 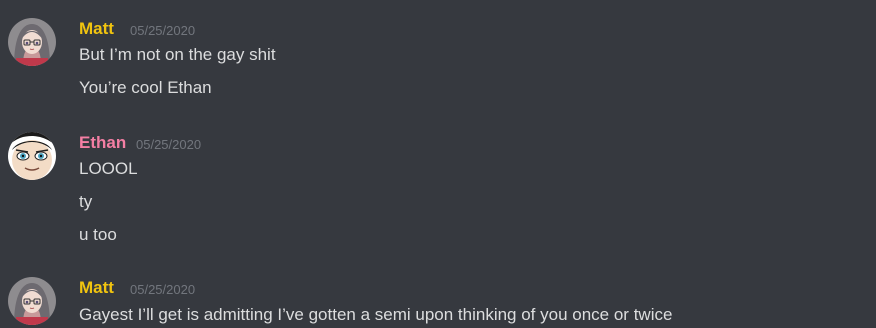 I want to click on cartoon-face-avatar-icon, so click(x=32, y=156).